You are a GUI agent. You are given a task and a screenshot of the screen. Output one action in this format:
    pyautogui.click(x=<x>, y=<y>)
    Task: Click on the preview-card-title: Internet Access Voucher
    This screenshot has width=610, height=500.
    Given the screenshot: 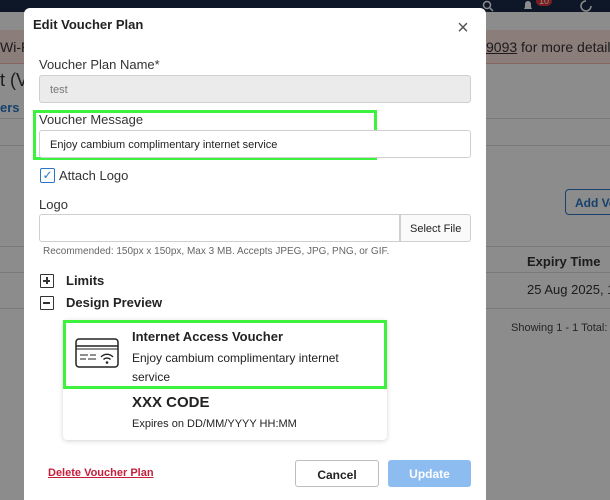 What is the action you would take?
    pyautogui.click(x=207, y=336)
    